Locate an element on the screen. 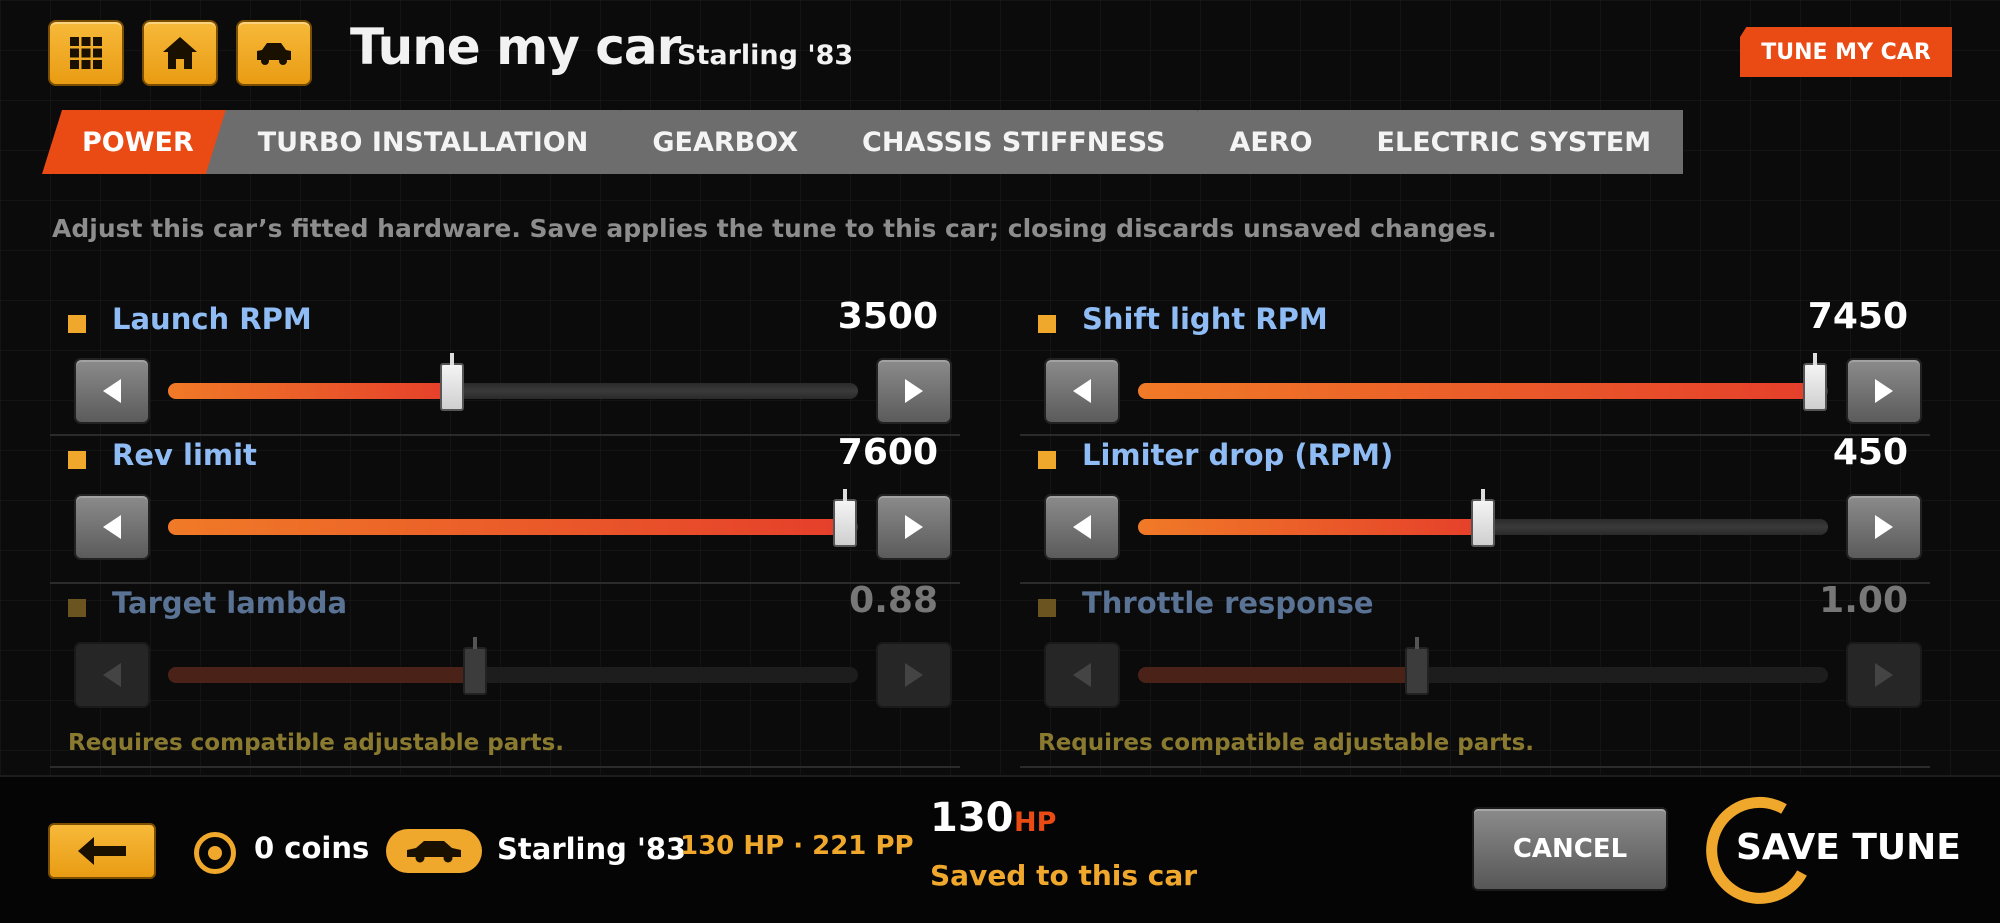 The width and height of the screenshot is (2000, 923). save-tune-label: SAVE TUNE is located at coordinates (1848, 847).